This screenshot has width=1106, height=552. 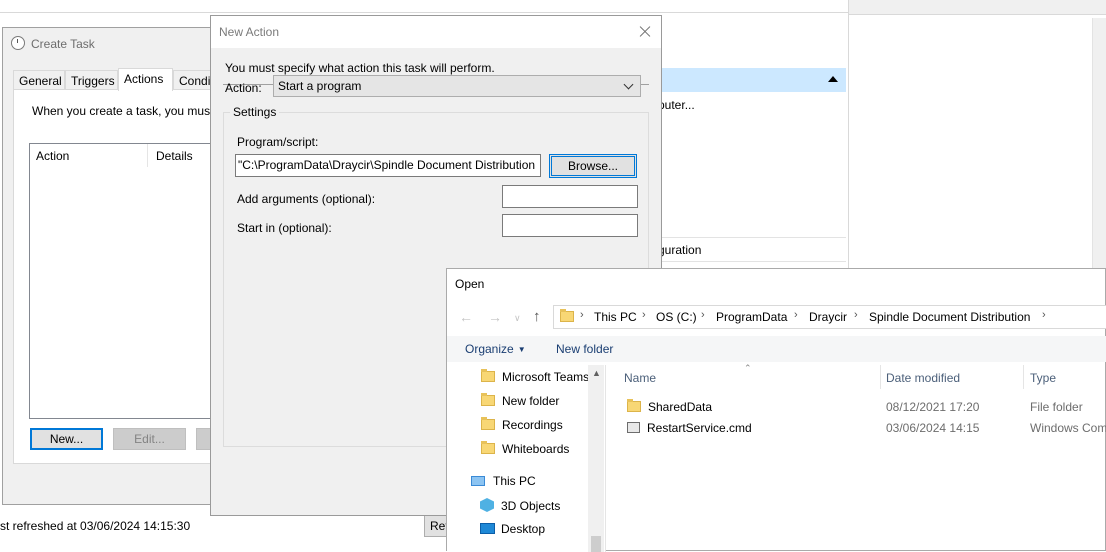 I want to click on tree-scrollbar: ▲, so click(x=596, y=458).